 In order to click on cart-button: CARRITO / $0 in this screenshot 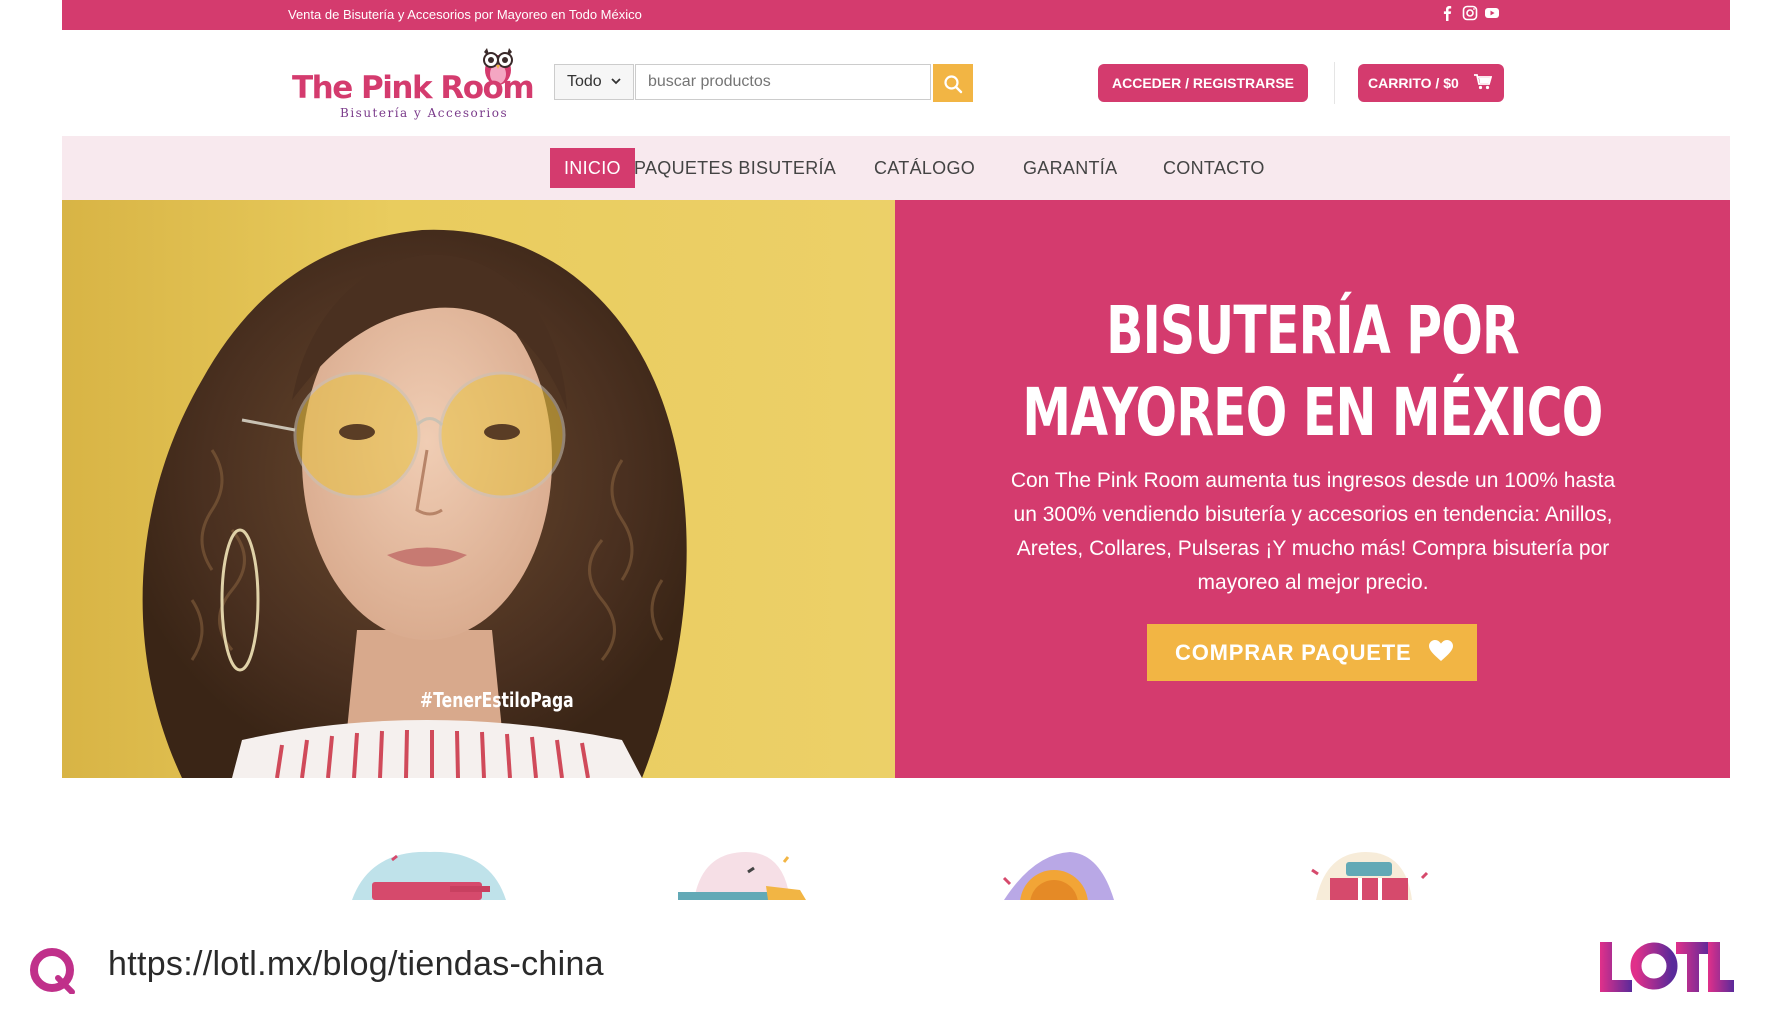, I will do `click(1431, 83)`.